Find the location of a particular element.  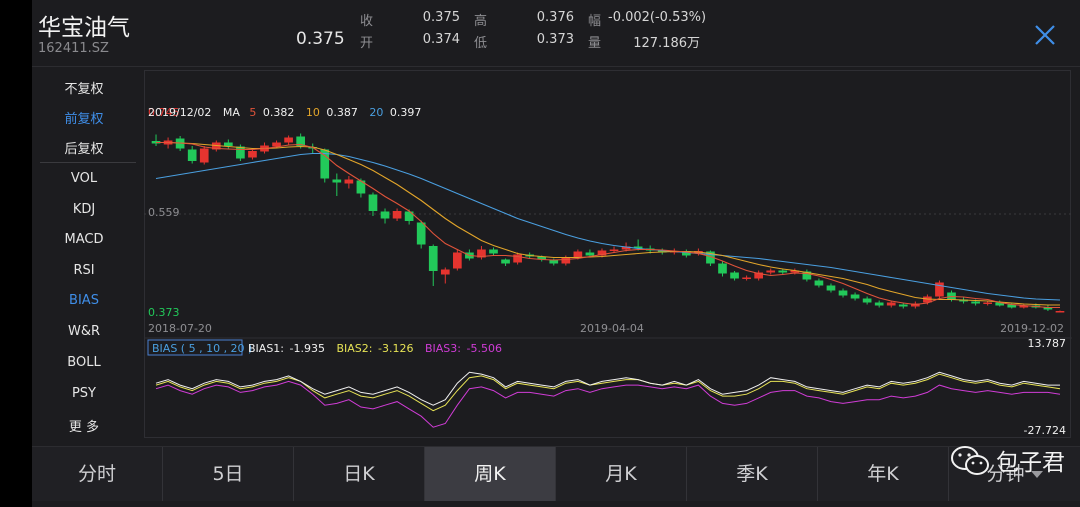

quote-value-open: 0.374 is located at coordinates (441, 39).